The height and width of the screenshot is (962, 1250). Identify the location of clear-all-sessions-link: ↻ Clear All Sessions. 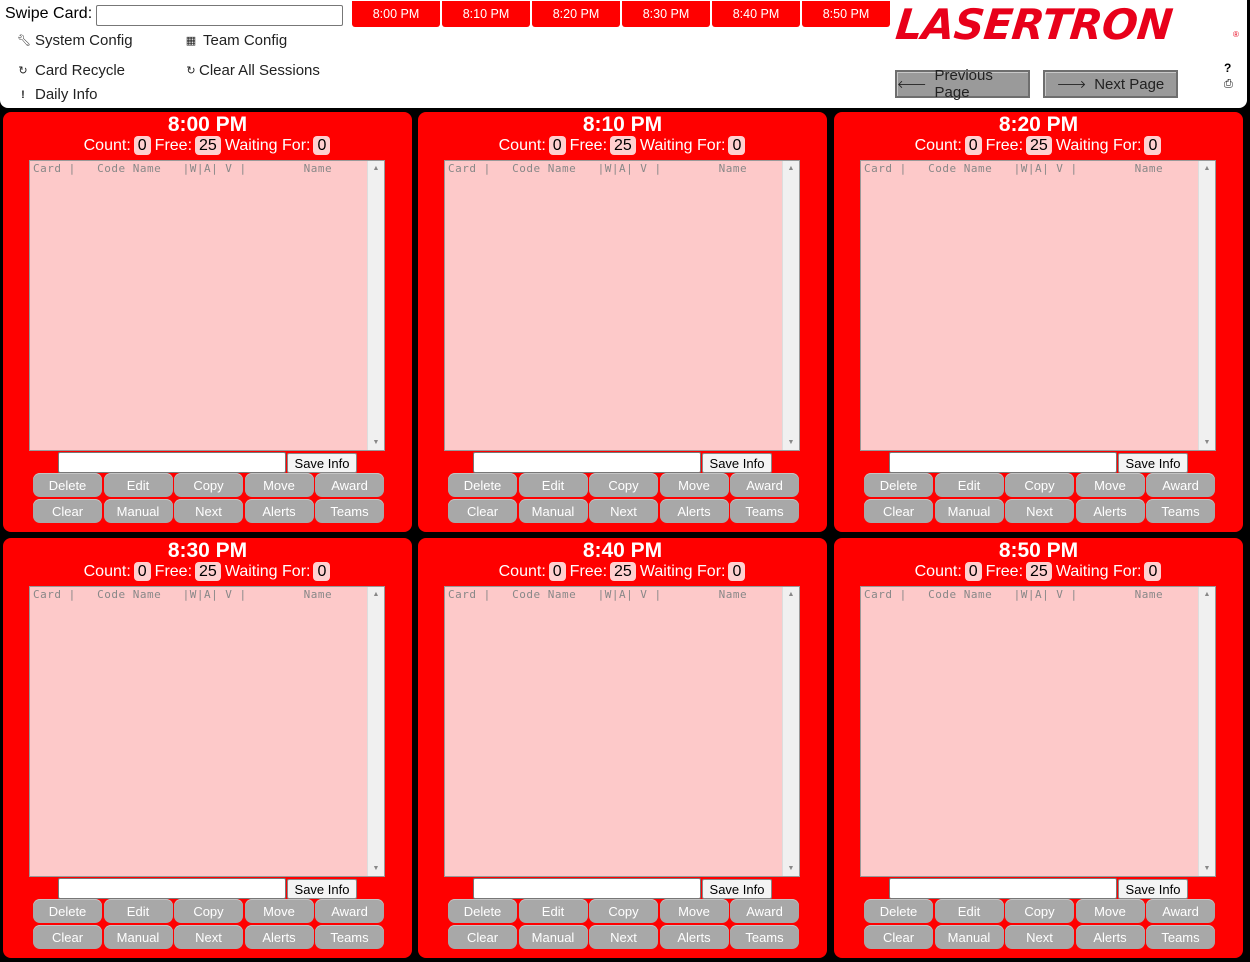
(252, 70).